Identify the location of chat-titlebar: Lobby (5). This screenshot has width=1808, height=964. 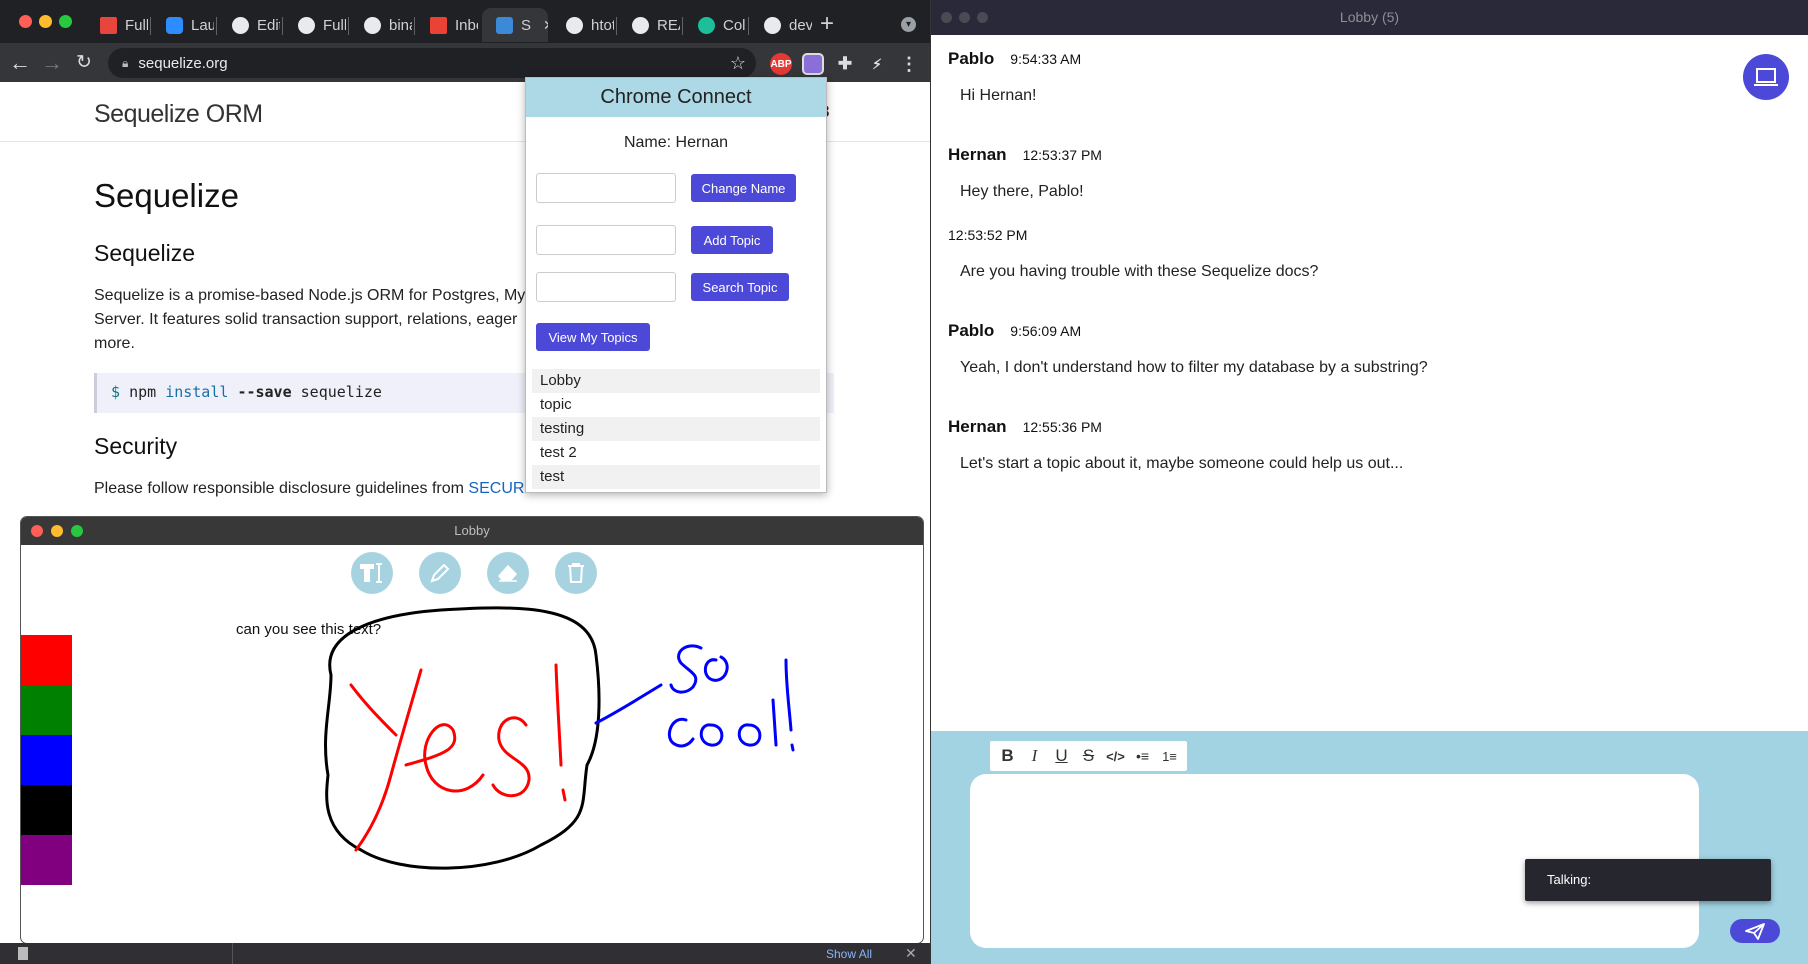
(1369, 17).